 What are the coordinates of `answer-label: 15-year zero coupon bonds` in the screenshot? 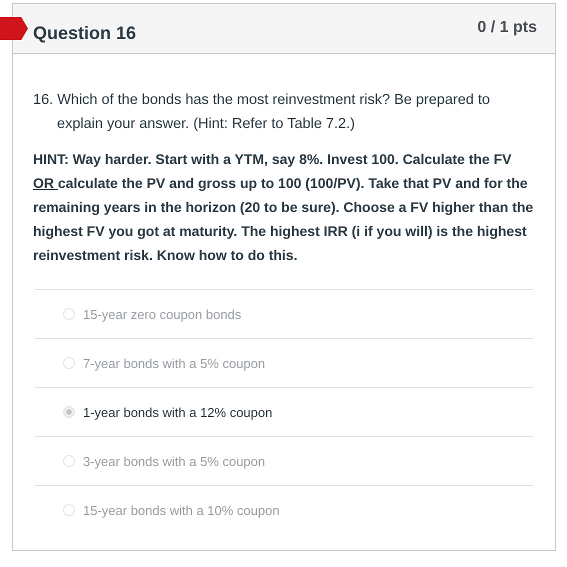 It's located at (162, 314).